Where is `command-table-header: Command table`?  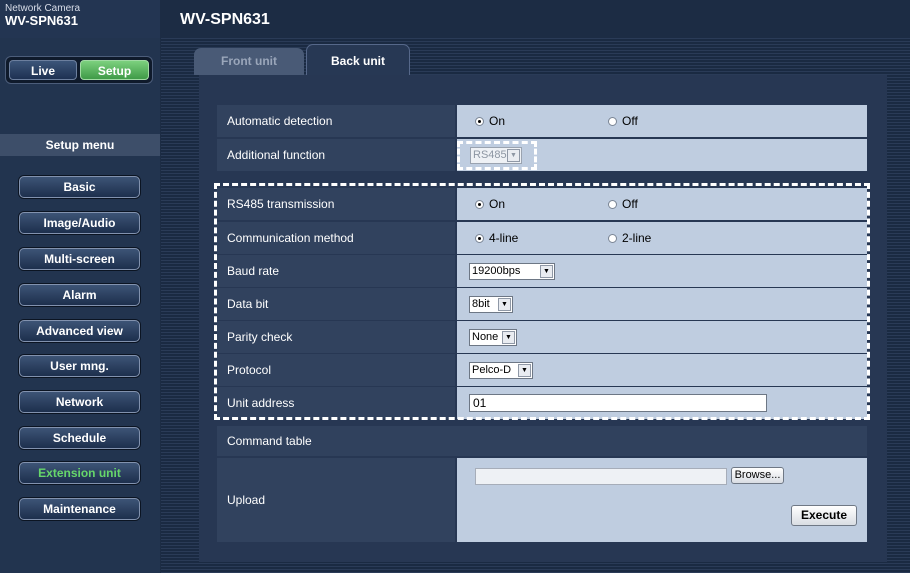 command-table-header: Command table is located at coordinates (542, 441).